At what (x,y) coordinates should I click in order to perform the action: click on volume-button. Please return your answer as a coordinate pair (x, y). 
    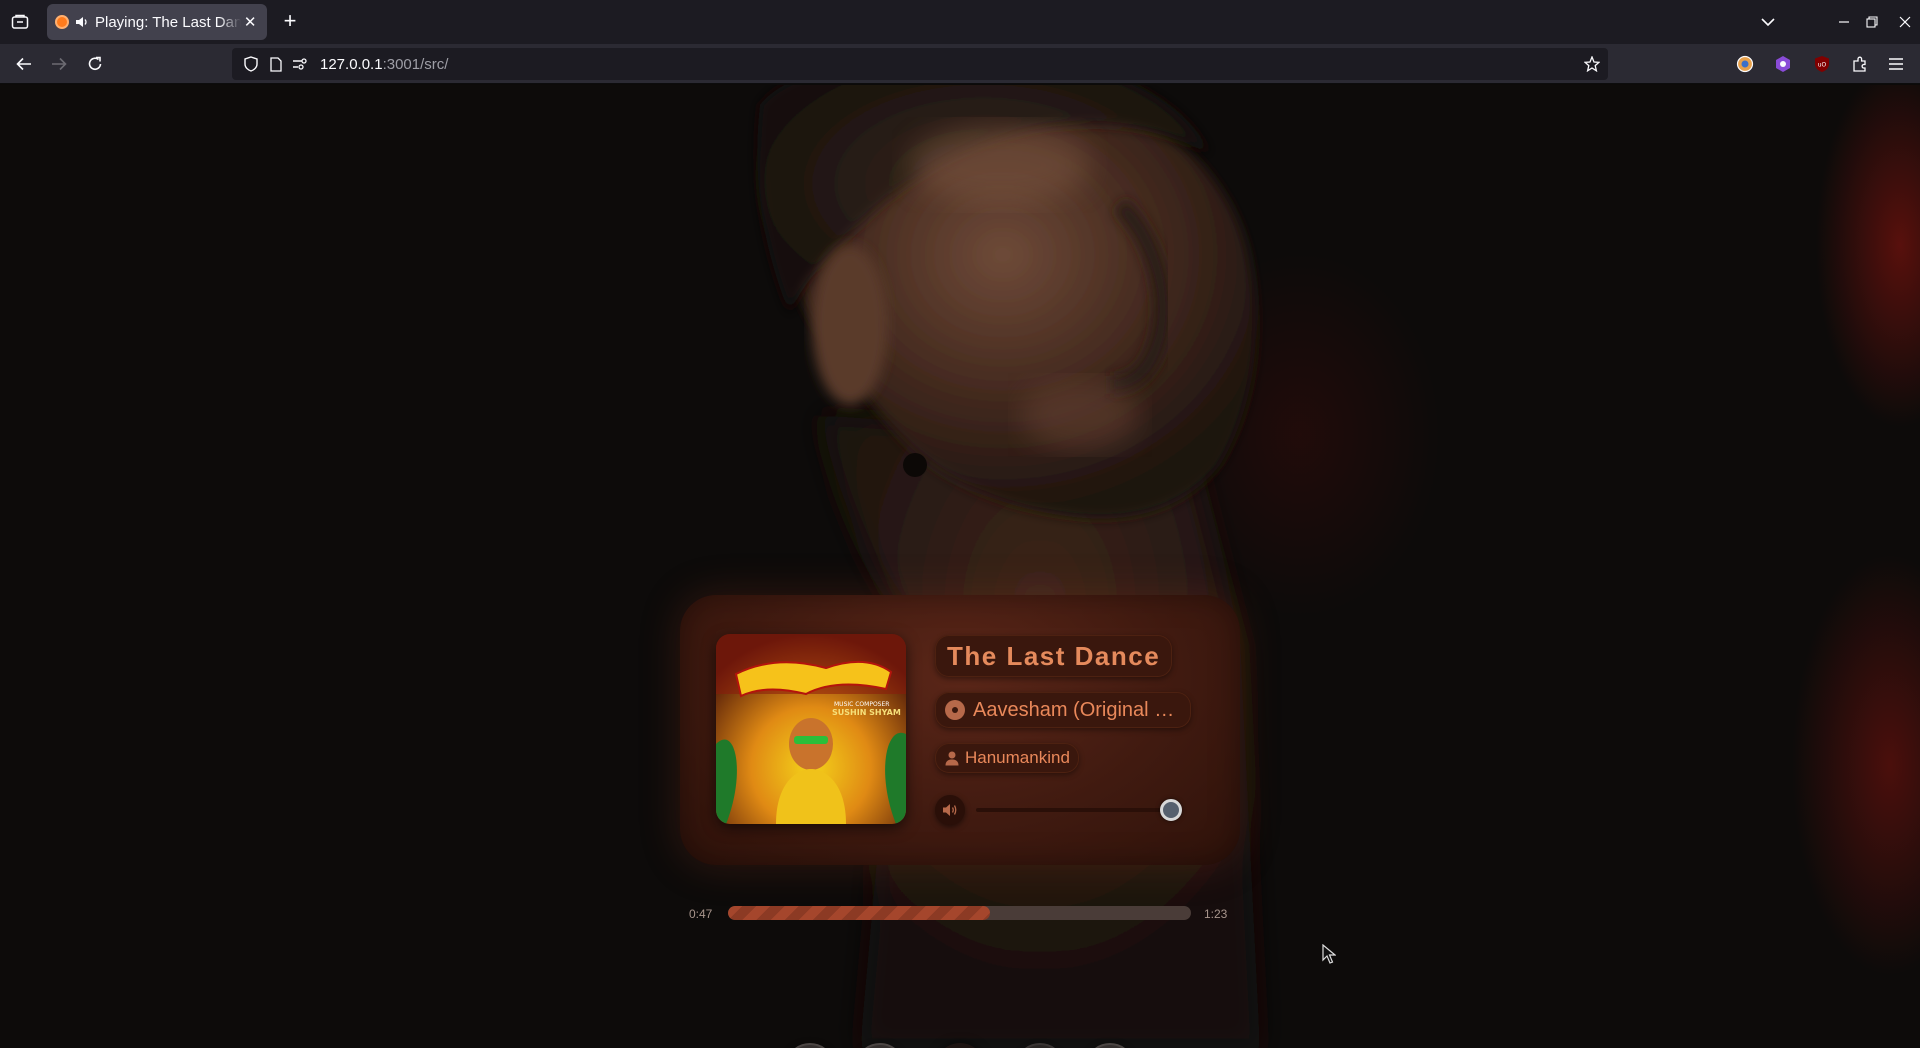
    Looking at the image, I should click on (950, 810).